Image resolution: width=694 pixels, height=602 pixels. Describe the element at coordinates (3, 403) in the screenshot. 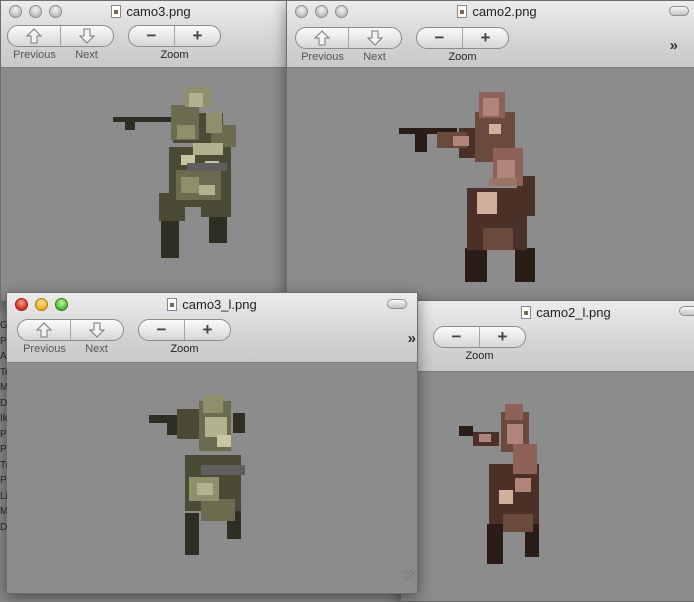

I see `background-text-fragment: Dr` at that location.